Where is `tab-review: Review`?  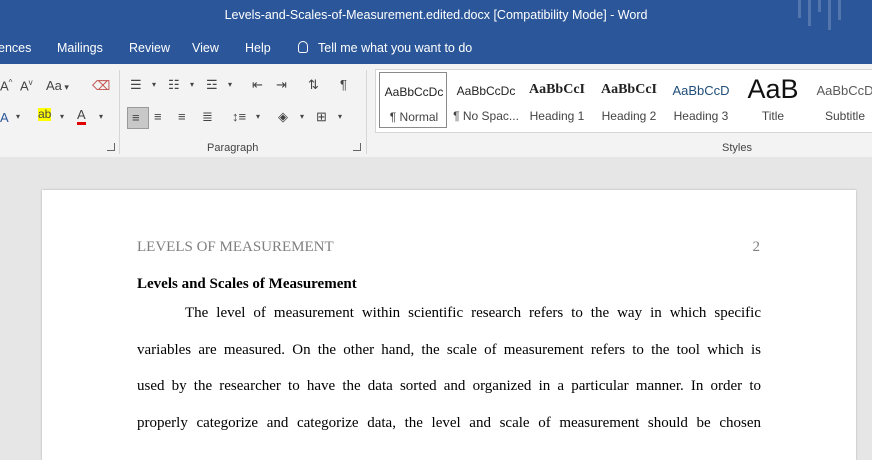
tab-review: Review is located at coordinates (149, 48).